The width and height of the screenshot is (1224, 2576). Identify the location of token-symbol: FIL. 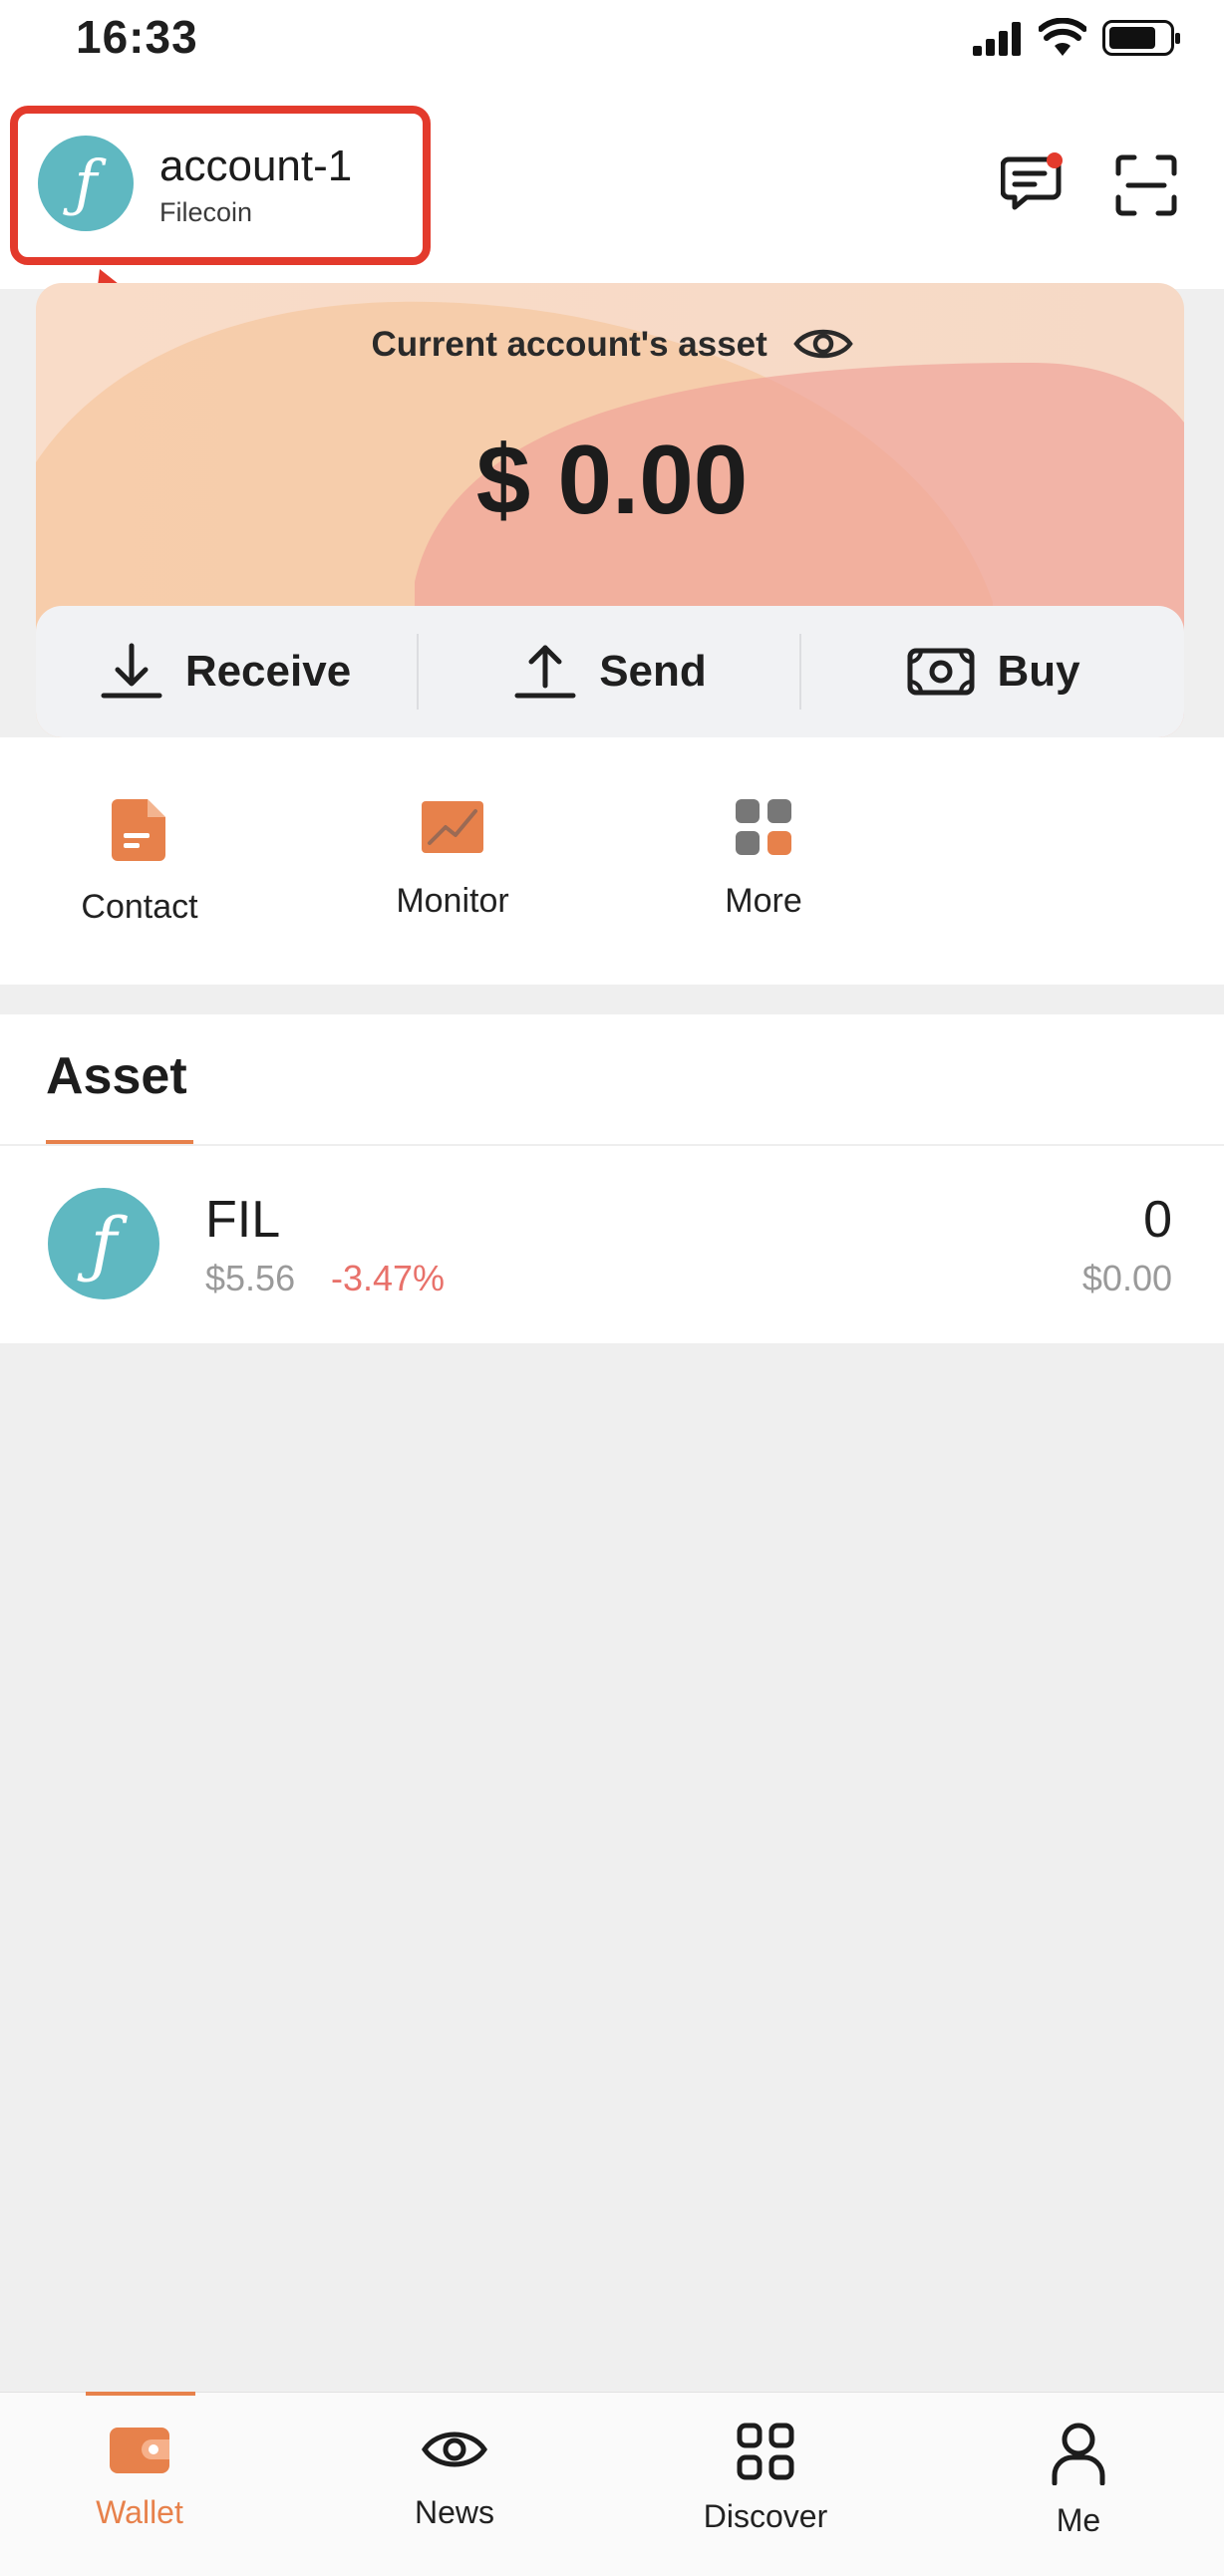
(243, 1220).